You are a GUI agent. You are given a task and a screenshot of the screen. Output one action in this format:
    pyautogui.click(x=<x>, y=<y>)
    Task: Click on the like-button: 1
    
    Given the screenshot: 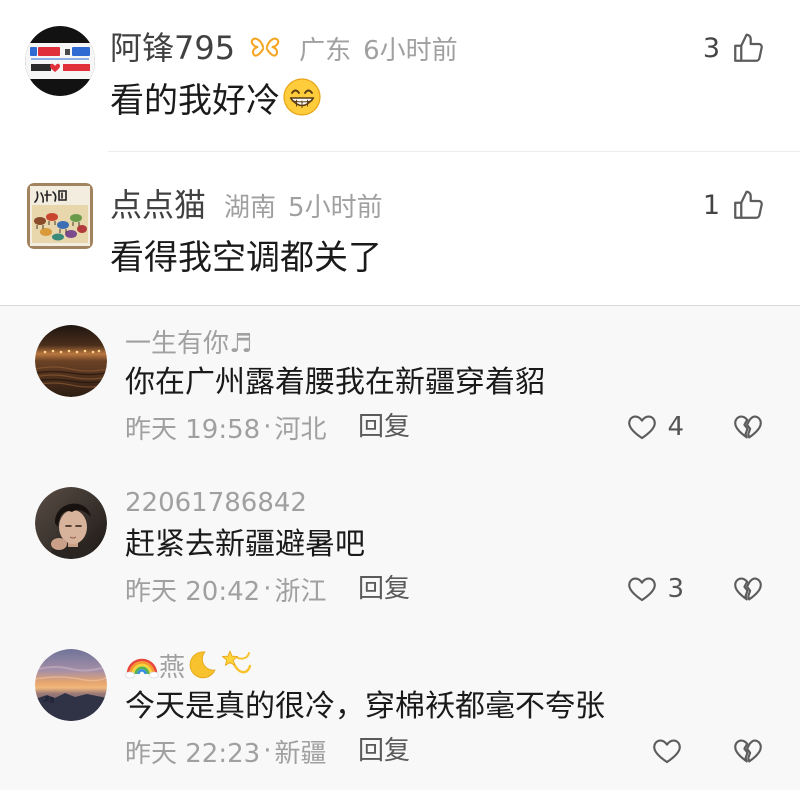 What is the action you would take?
    pyautogui.click(x=734, y=205)
    